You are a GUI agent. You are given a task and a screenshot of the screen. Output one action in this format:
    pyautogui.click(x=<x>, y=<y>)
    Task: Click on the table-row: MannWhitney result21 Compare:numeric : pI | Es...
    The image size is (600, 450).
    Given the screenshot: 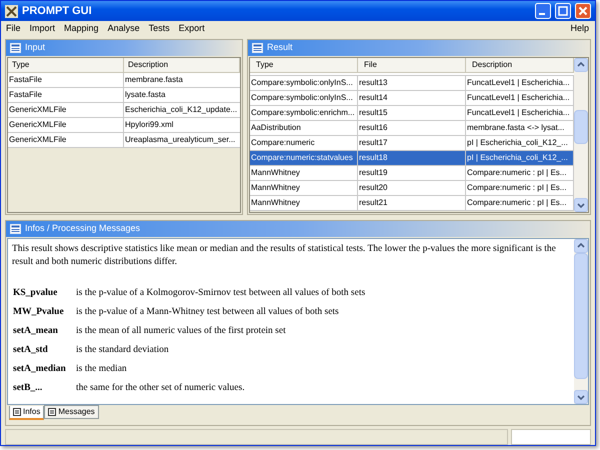 What is the action you would take?
    pyautogui.click(x=412, y=203)
    